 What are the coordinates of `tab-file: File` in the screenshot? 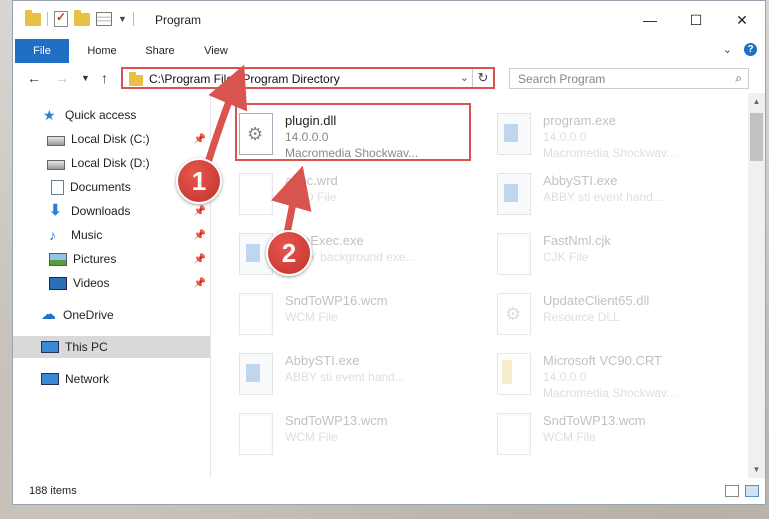 It's located at (42, 51).